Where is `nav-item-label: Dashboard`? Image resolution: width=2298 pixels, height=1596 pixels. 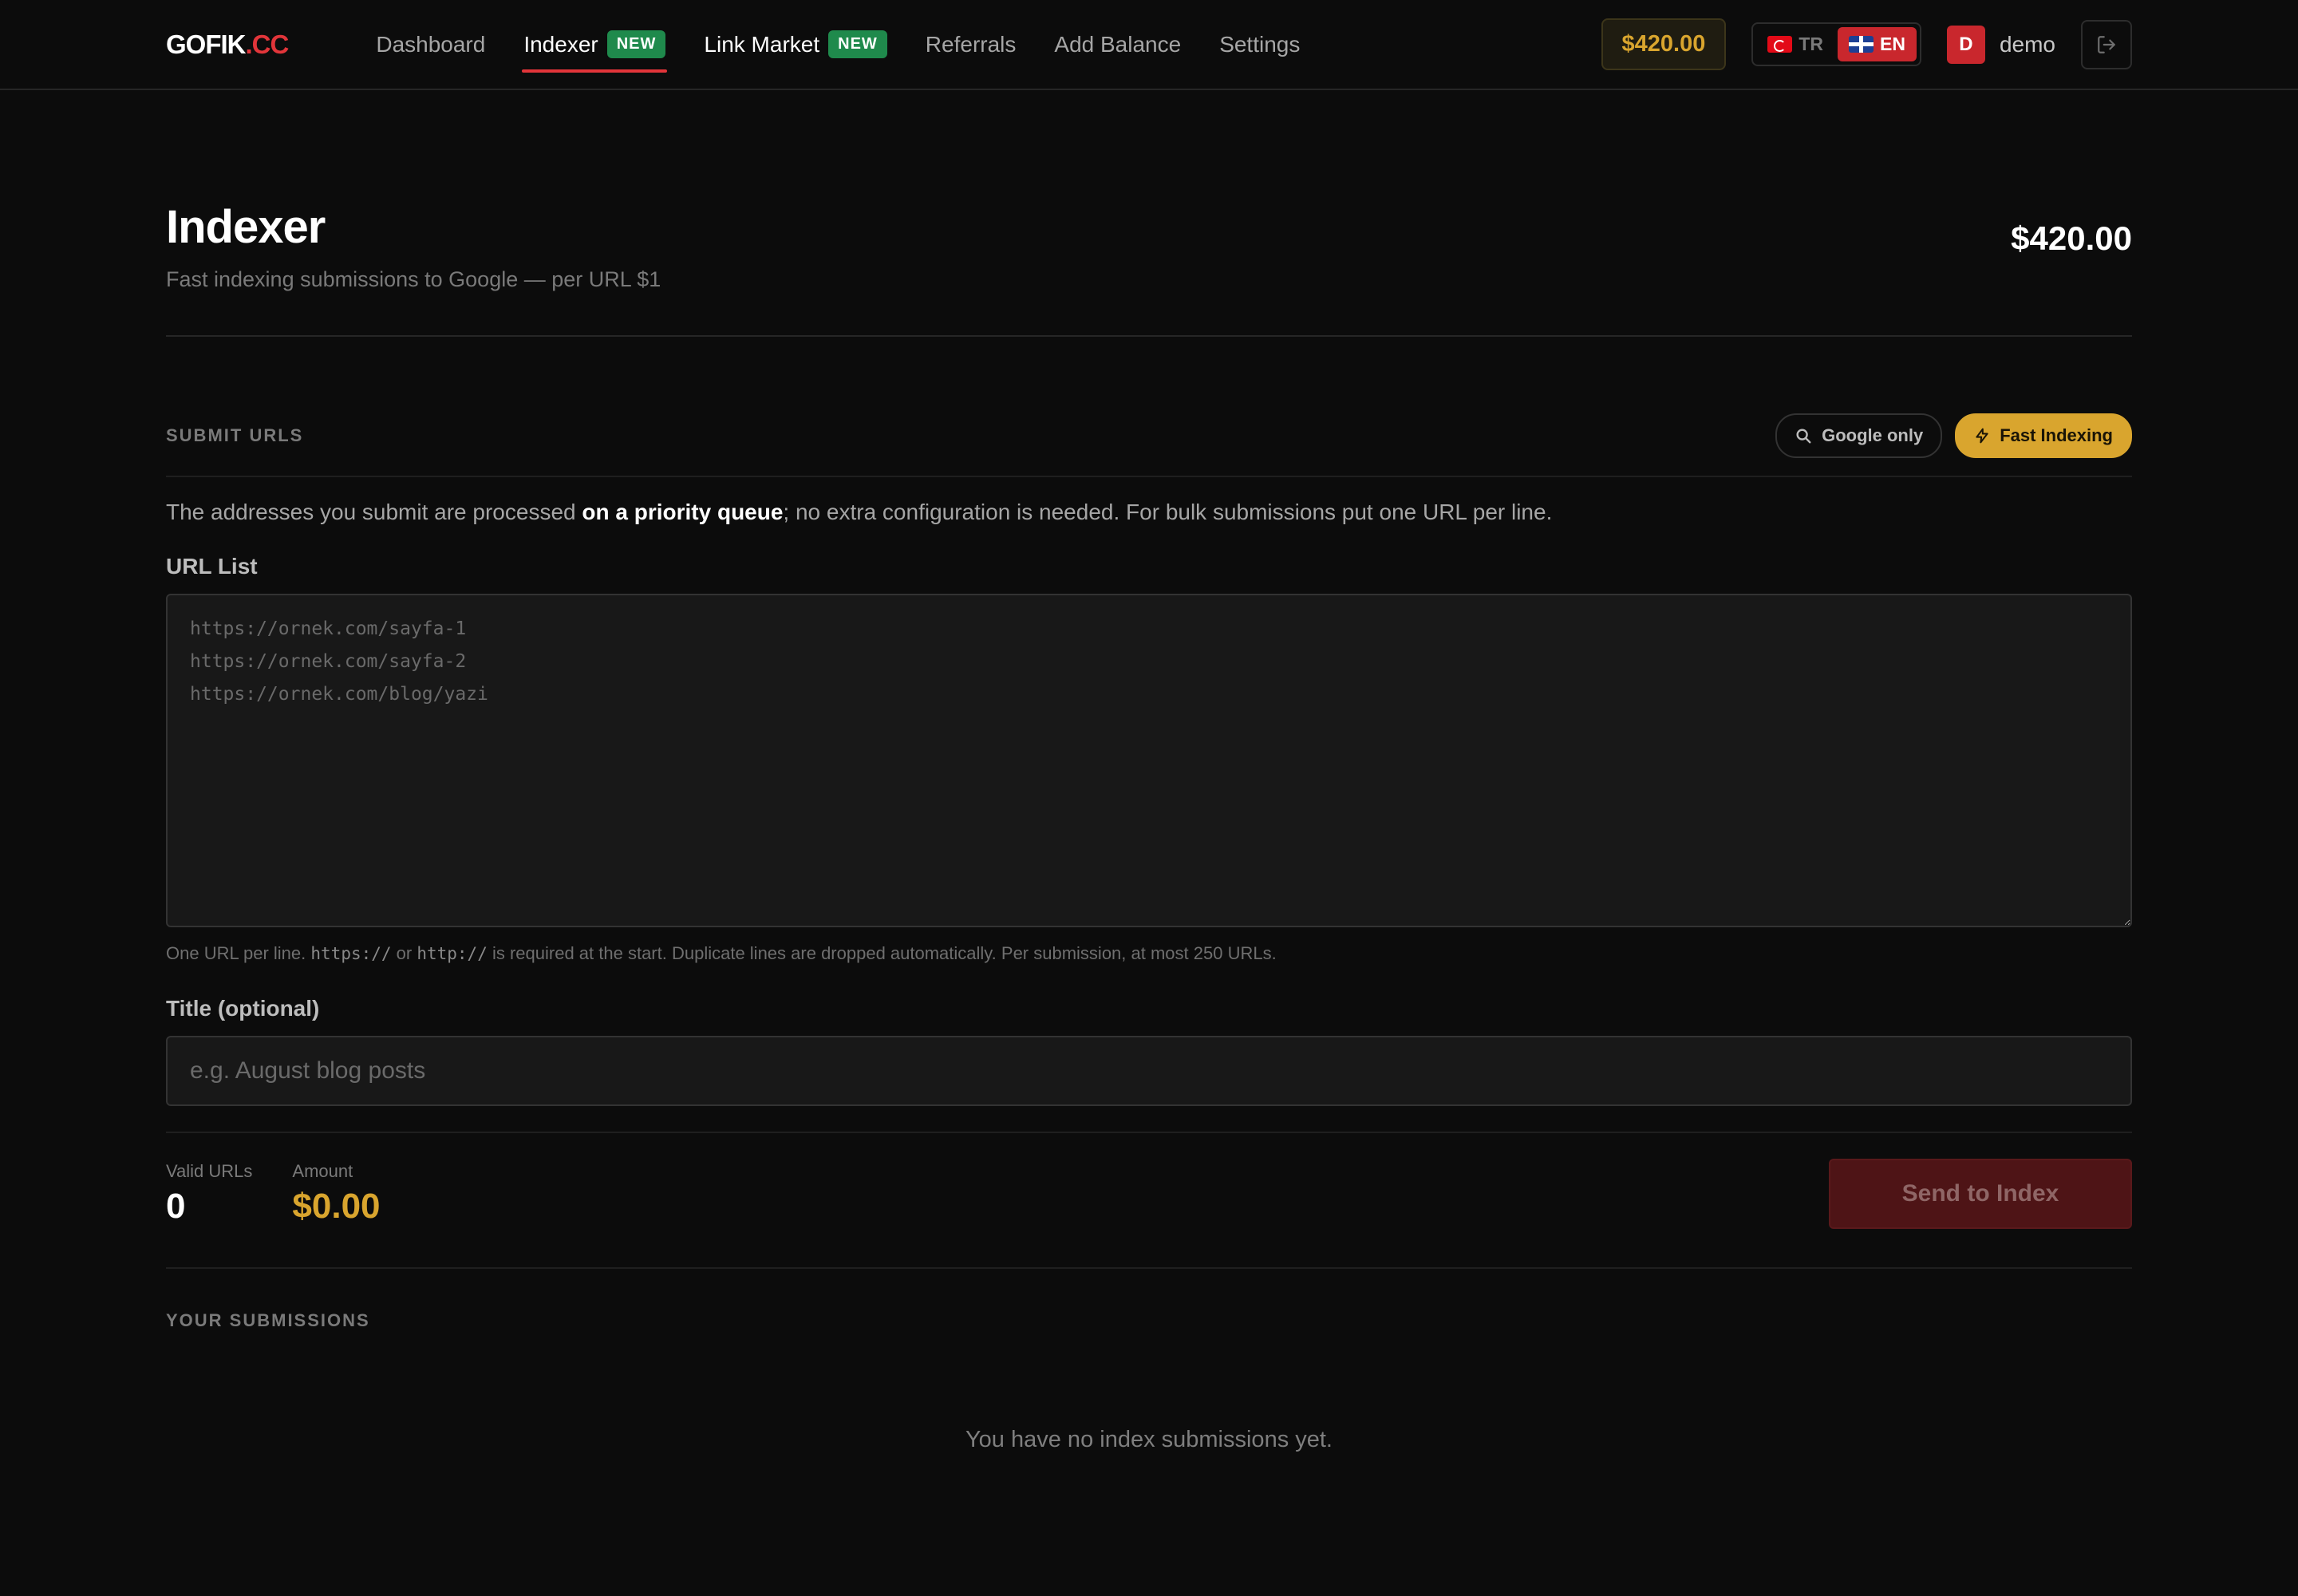
nav-item-label: Dashboard is located at coordinates (431, 44).